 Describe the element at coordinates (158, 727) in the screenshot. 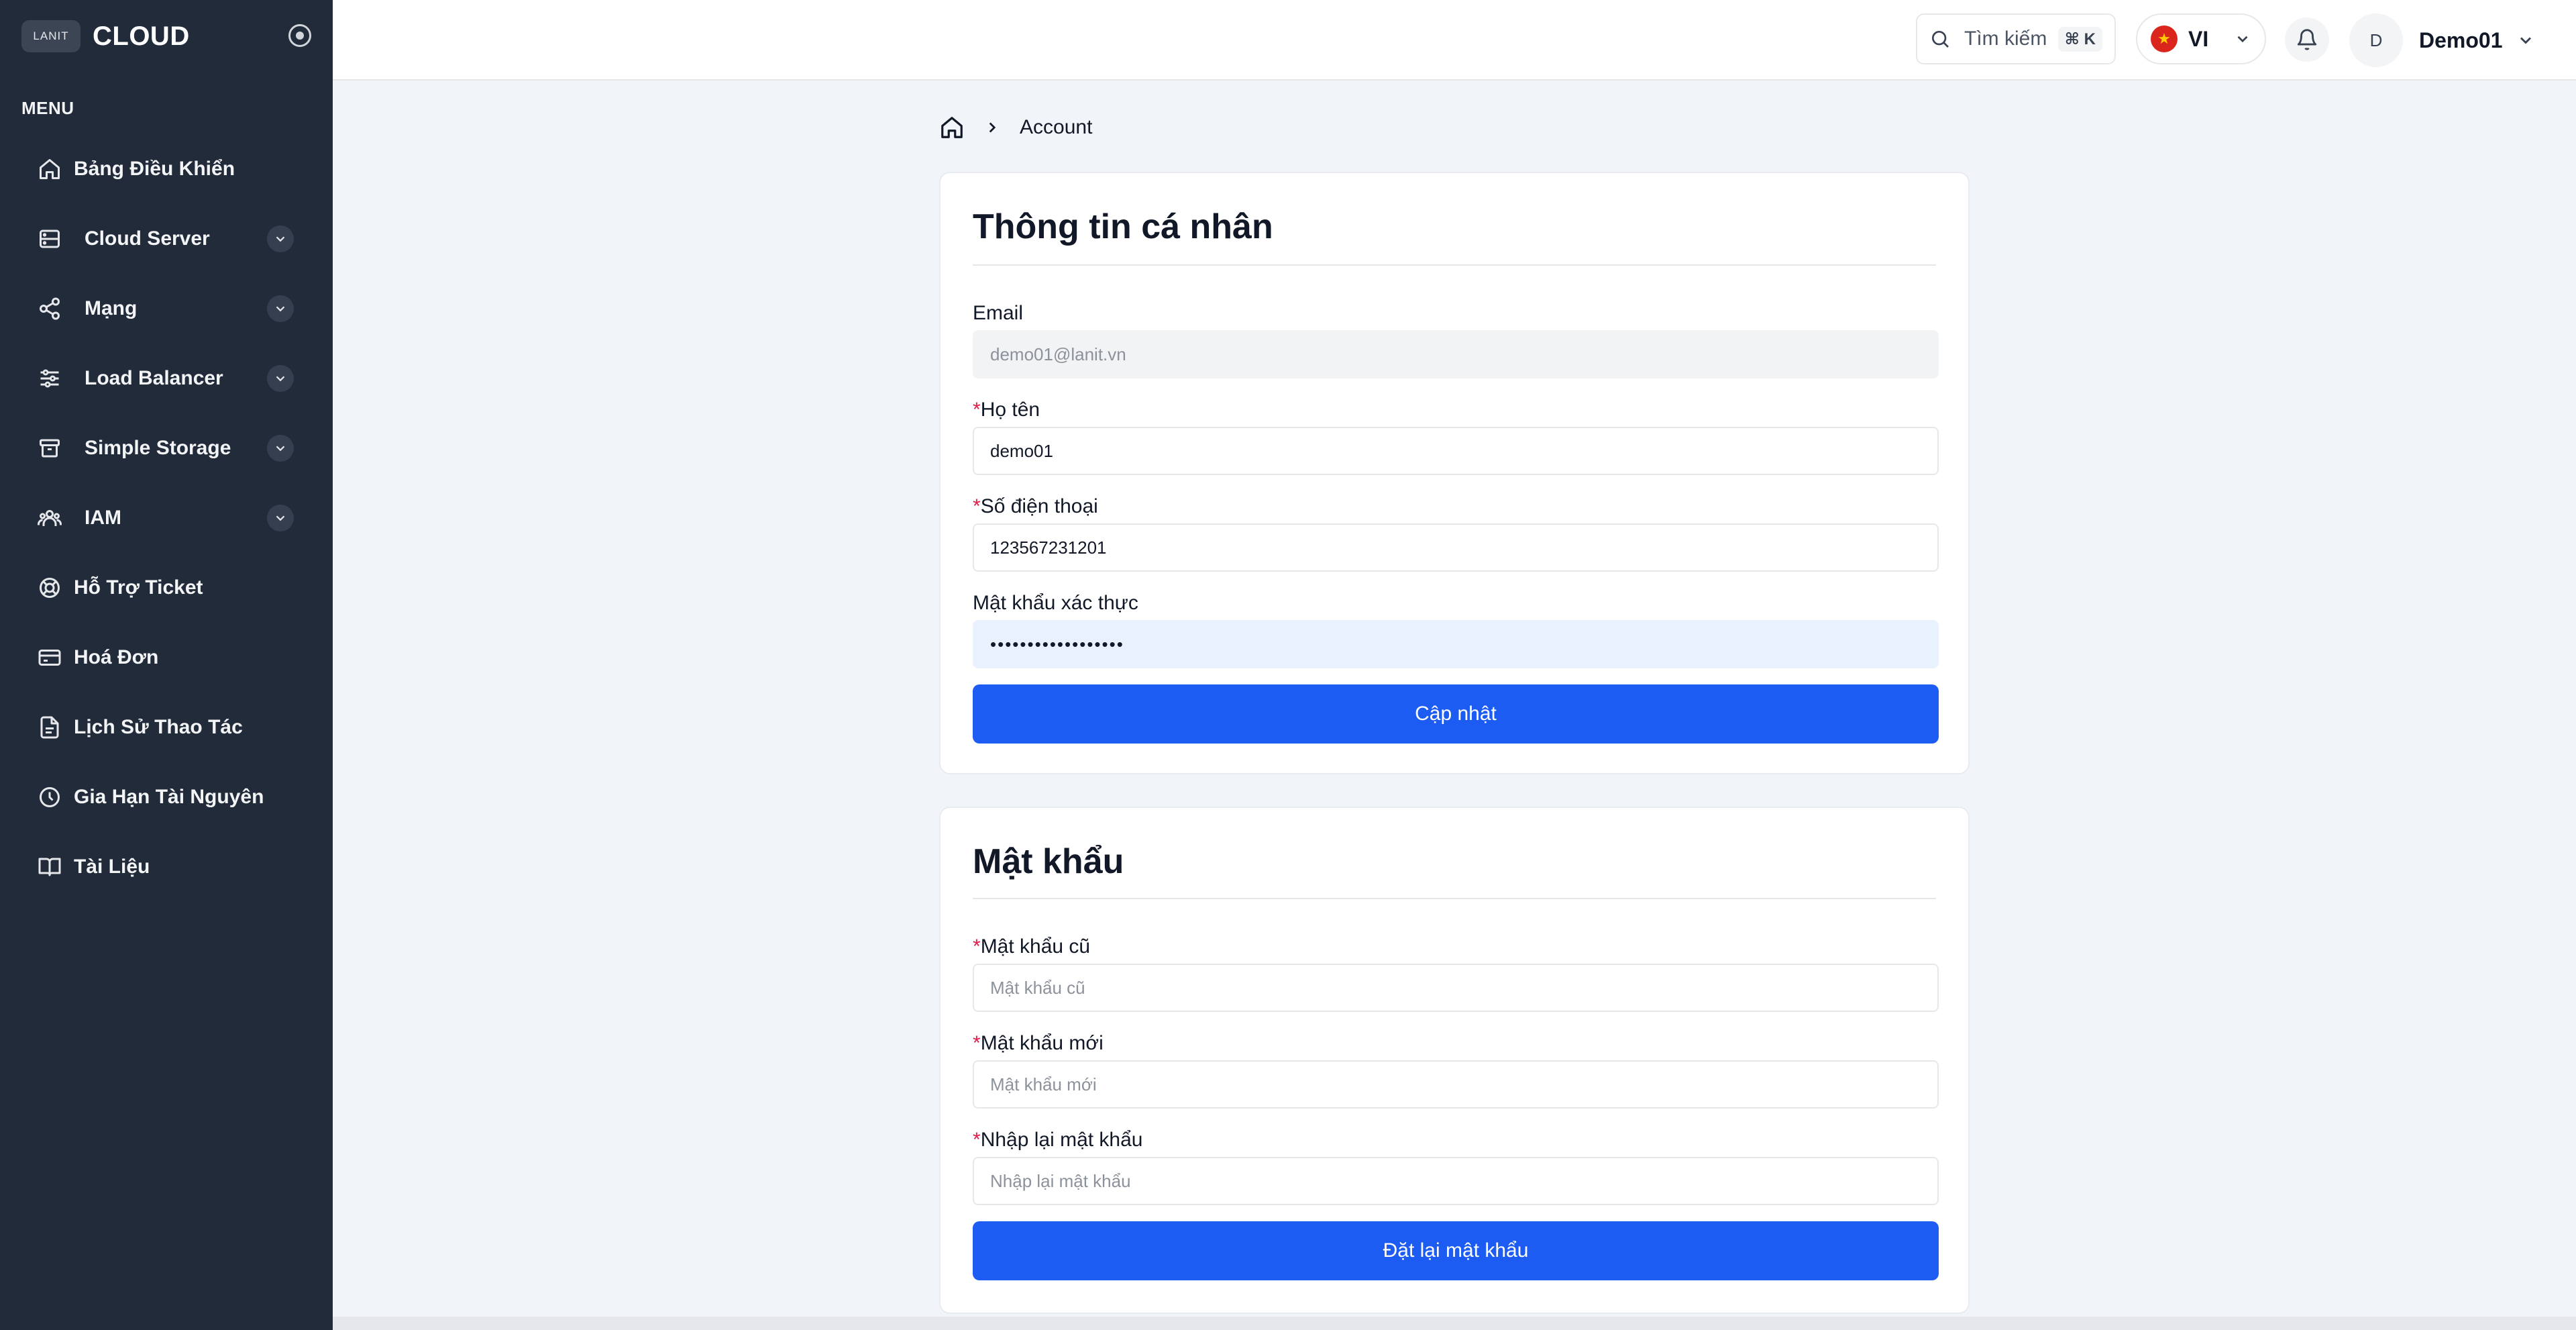

I see `sidebar-item-label: Lịch Sử Thao Tác` at that location.